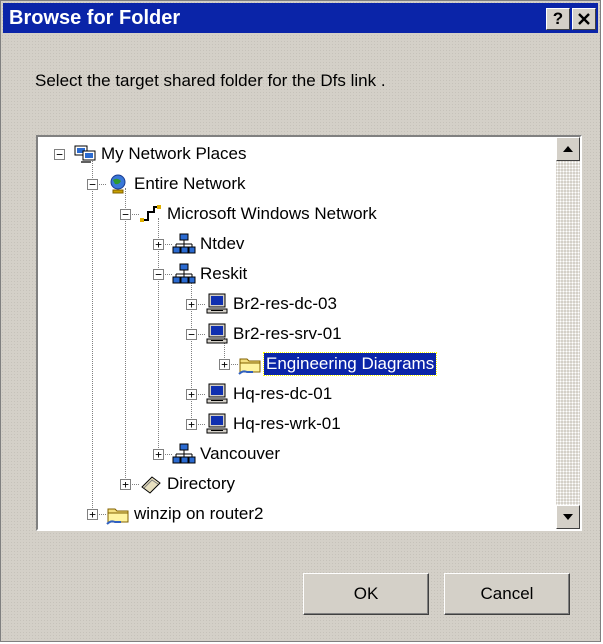 Image resolution: width=603 pixels, height=644 pixels. I want to click on tree-item: − Reskit, so click(296, 277).